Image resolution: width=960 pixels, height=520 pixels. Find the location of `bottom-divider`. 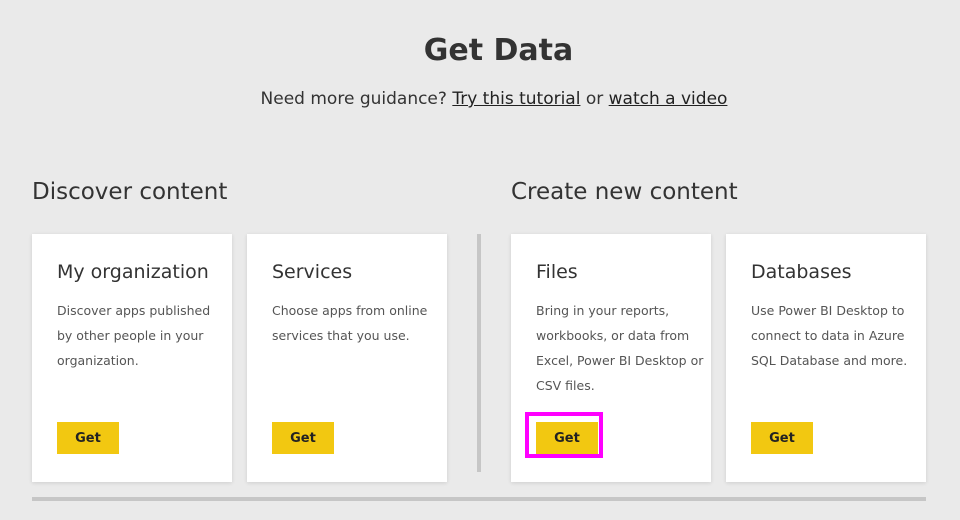

bottom-divider is located at coordinates (479, 499).